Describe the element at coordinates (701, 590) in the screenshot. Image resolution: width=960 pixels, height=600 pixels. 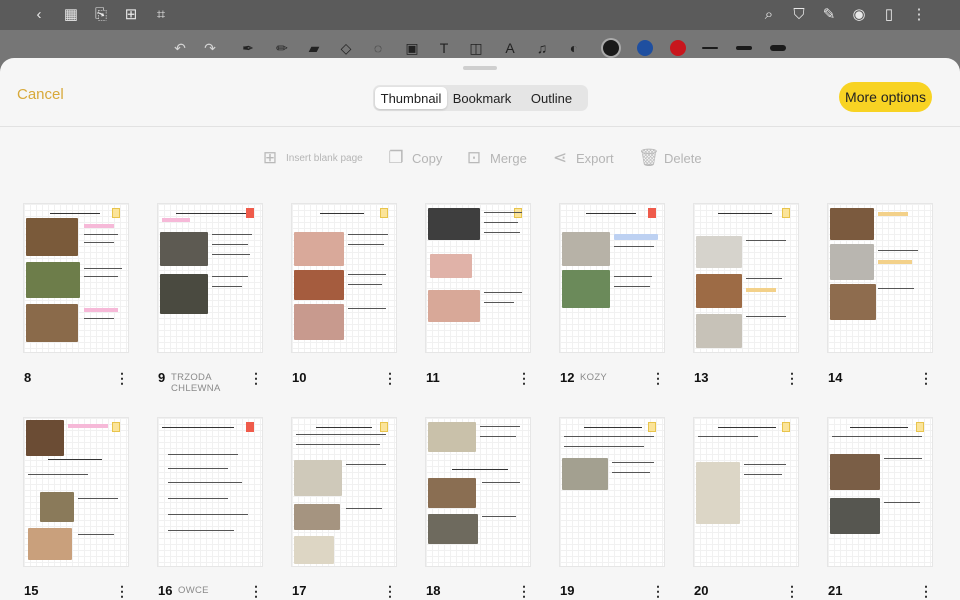
I see `page-number: 20` at that location.